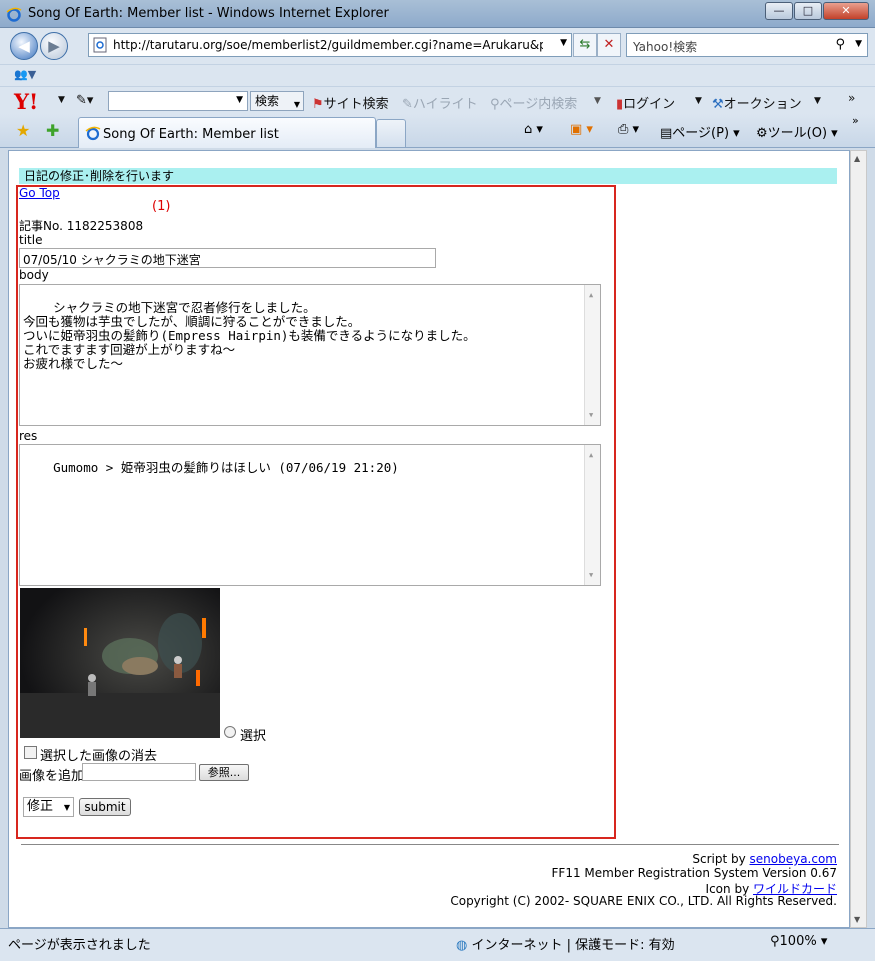 Image resolution: width=875 pixels, height=961 pixels. I want to click on yahoo-menu-dropdown-icon: ▼, so click(61, 100).